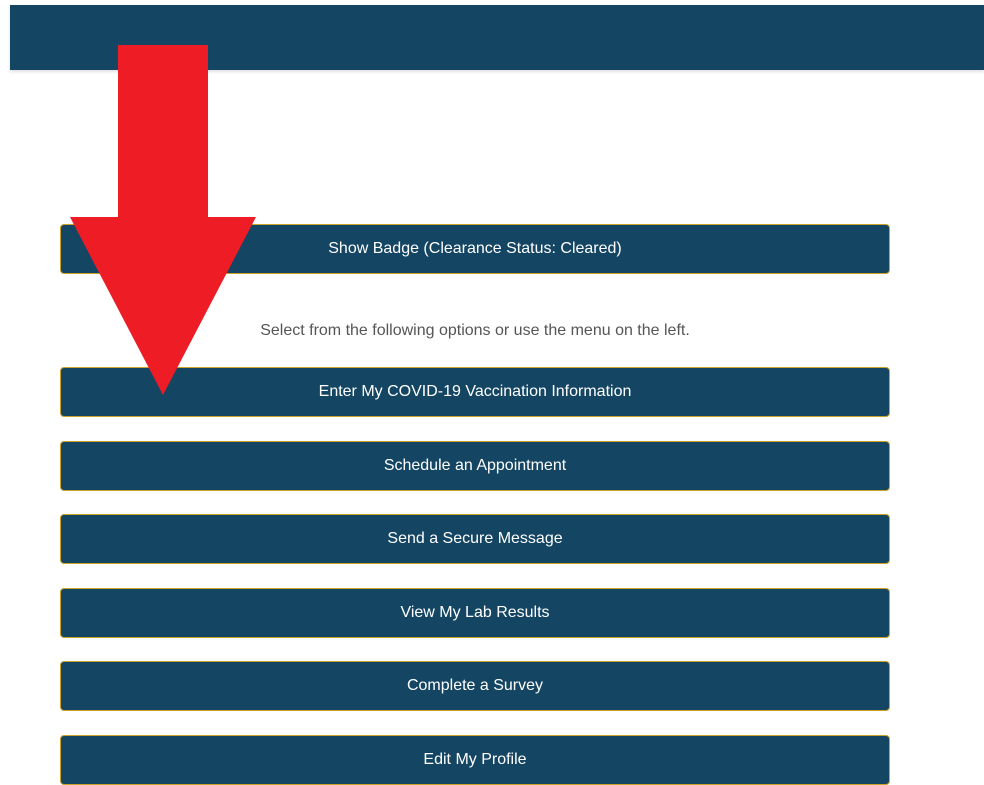 This screenshot has width=984, height=785. What do you see at coordinates (497, 37) in the screenshot?
I see `header-bar` at bounding box center [497, 37].